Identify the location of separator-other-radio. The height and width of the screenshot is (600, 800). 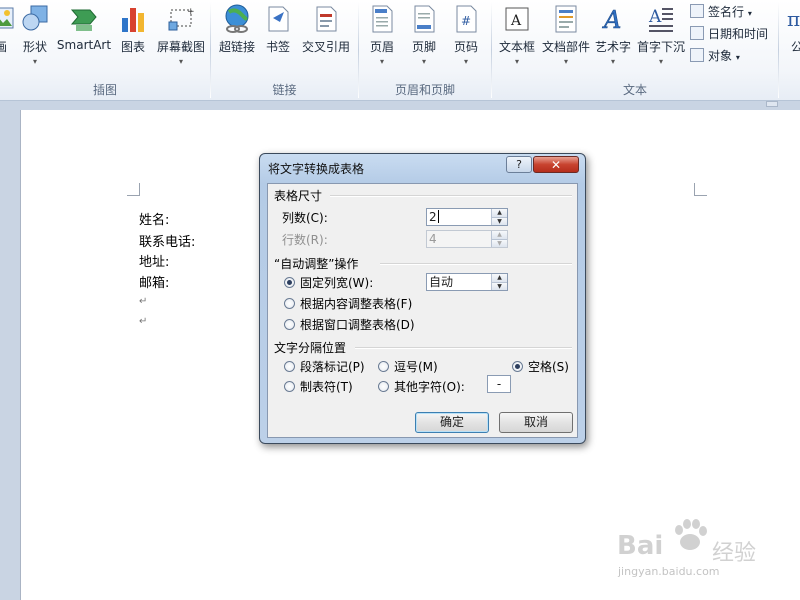
(383, 386).